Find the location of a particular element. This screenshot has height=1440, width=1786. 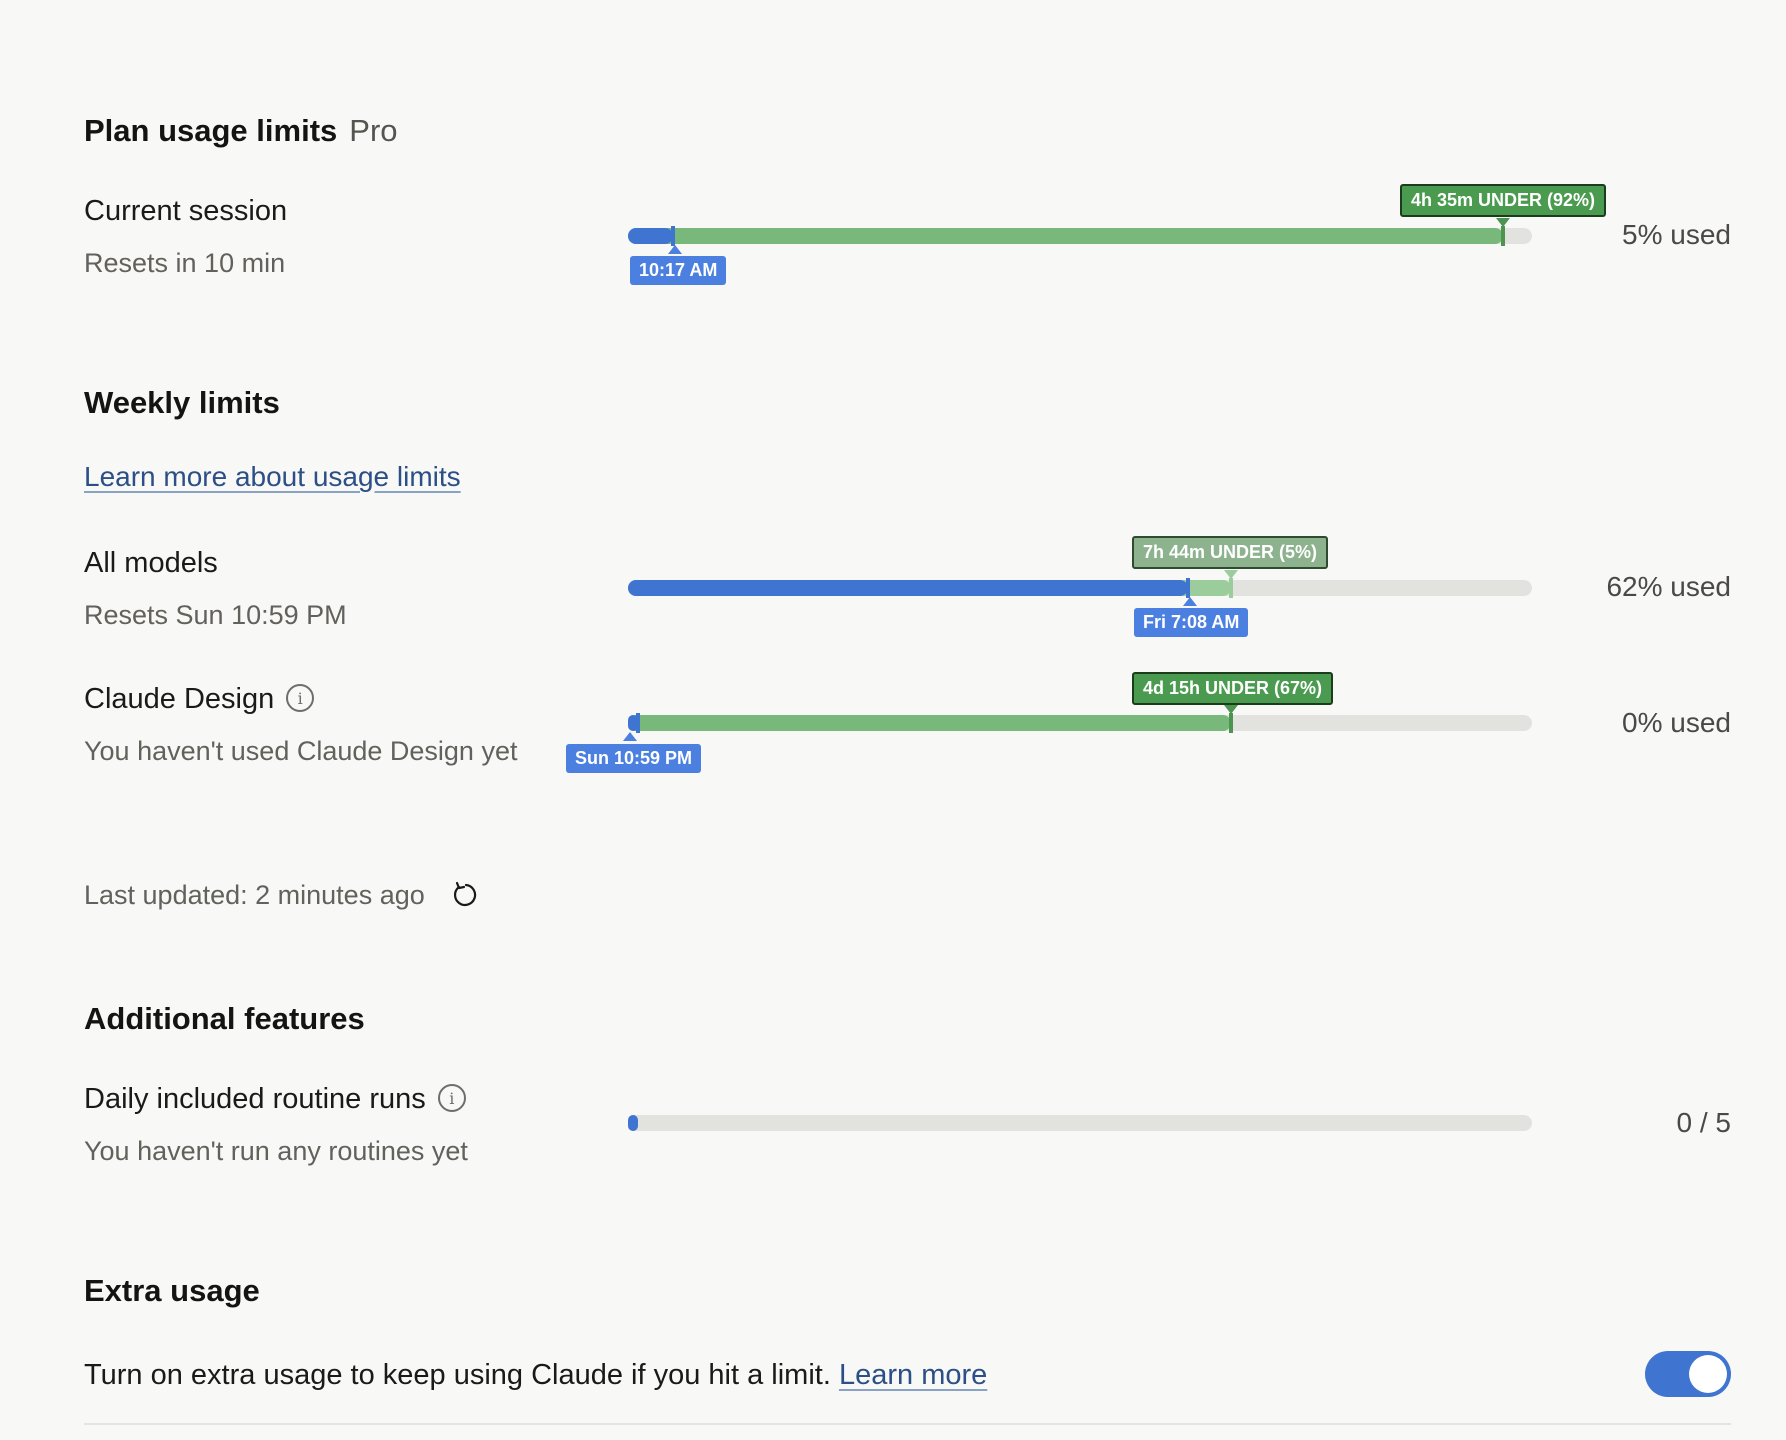

all-models-time-tag: Fri 7:08 AM is located at coordinates (1191, 622).